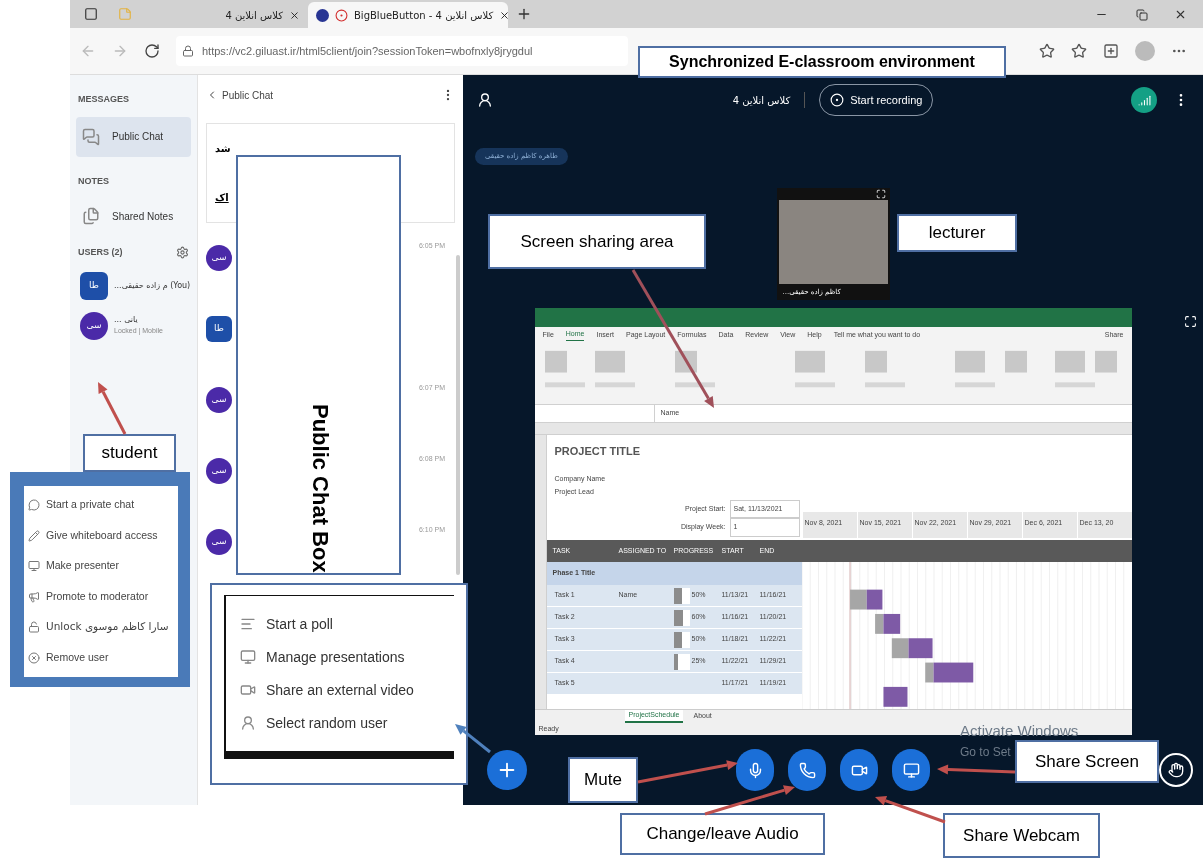  Describe the element at coordinates (837, 100) in the screenshot. I see `record-icon` at that location.